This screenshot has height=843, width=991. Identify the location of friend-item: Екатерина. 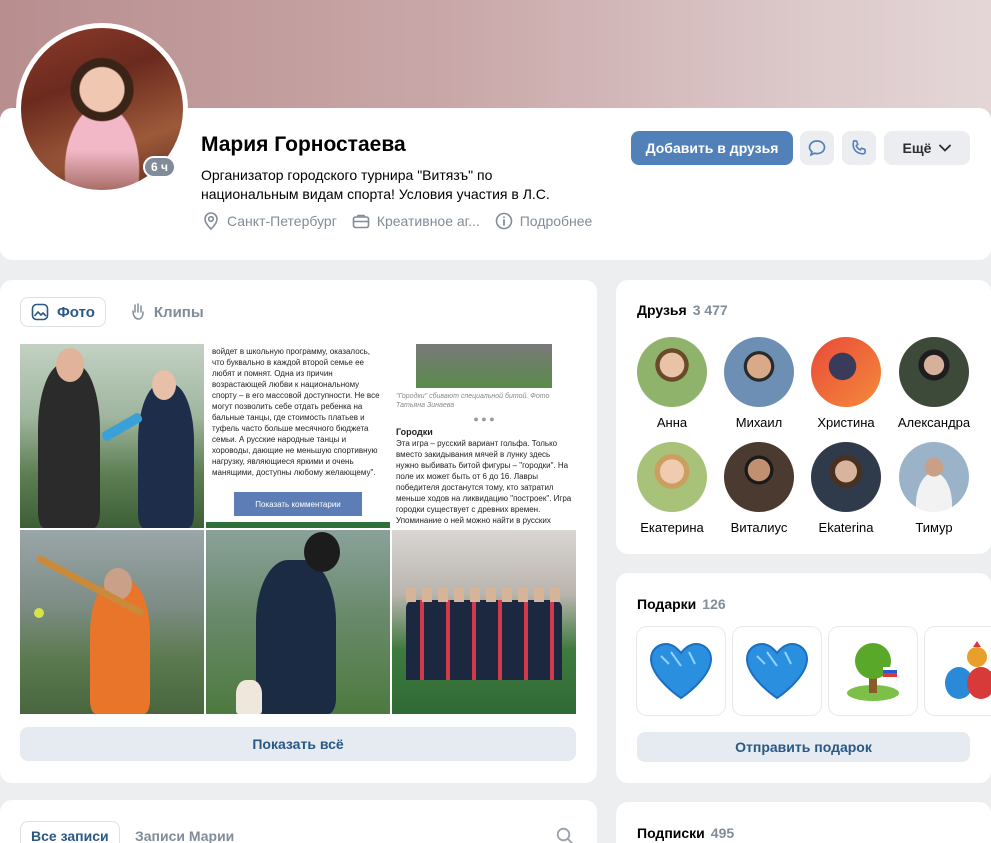
(672, 488).